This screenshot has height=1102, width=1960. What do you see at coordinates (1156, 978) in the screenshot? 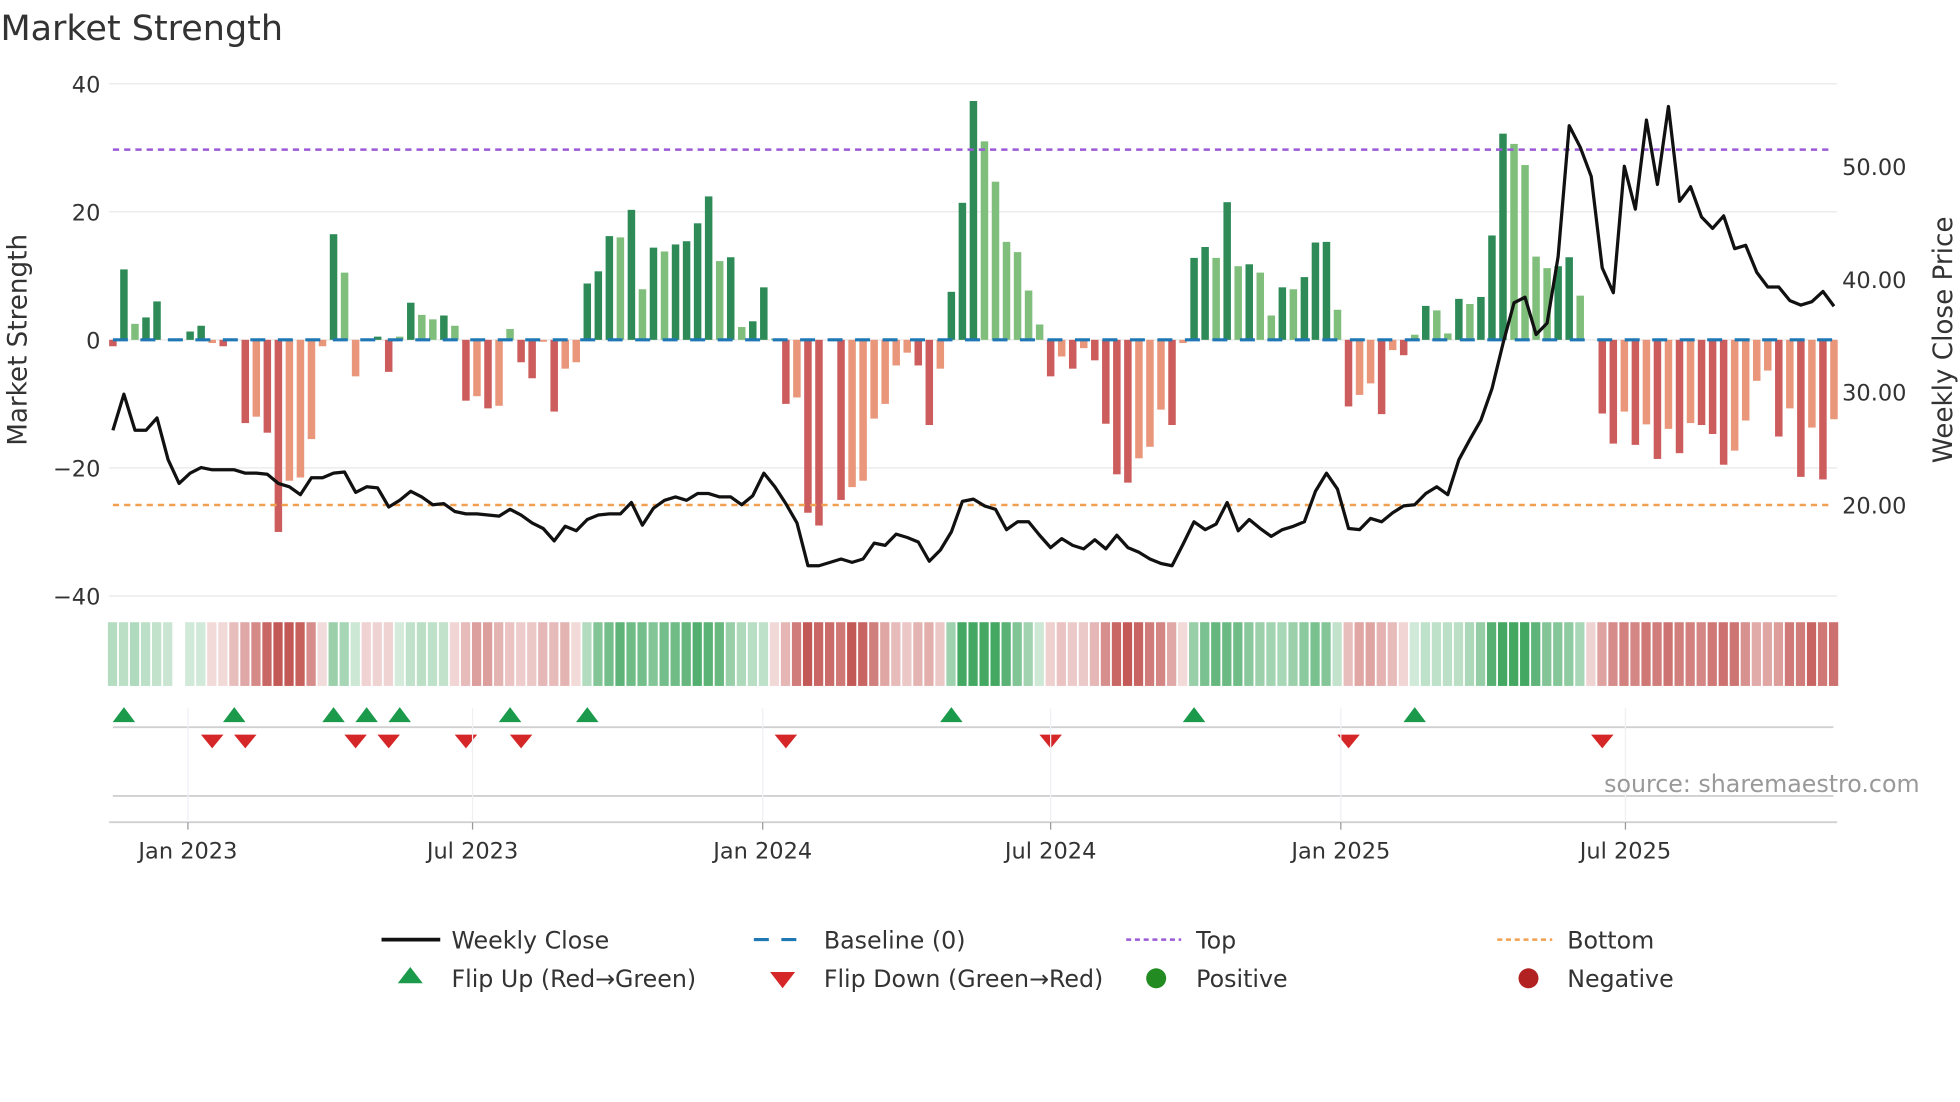
I see `legend-positive-icon` at bounding box center [1156, 978].